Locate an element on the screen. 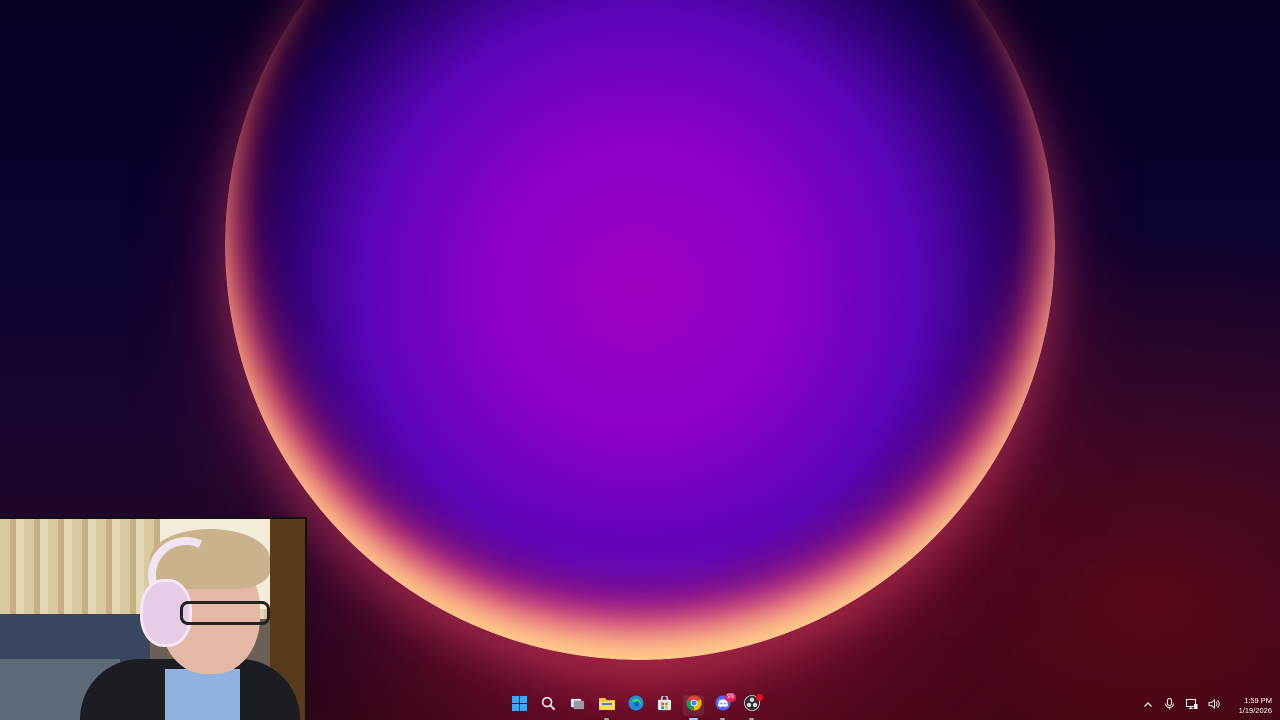 The width and height of the screenshot is (1280, 720). network-button is located at coordinates (1192, 706).